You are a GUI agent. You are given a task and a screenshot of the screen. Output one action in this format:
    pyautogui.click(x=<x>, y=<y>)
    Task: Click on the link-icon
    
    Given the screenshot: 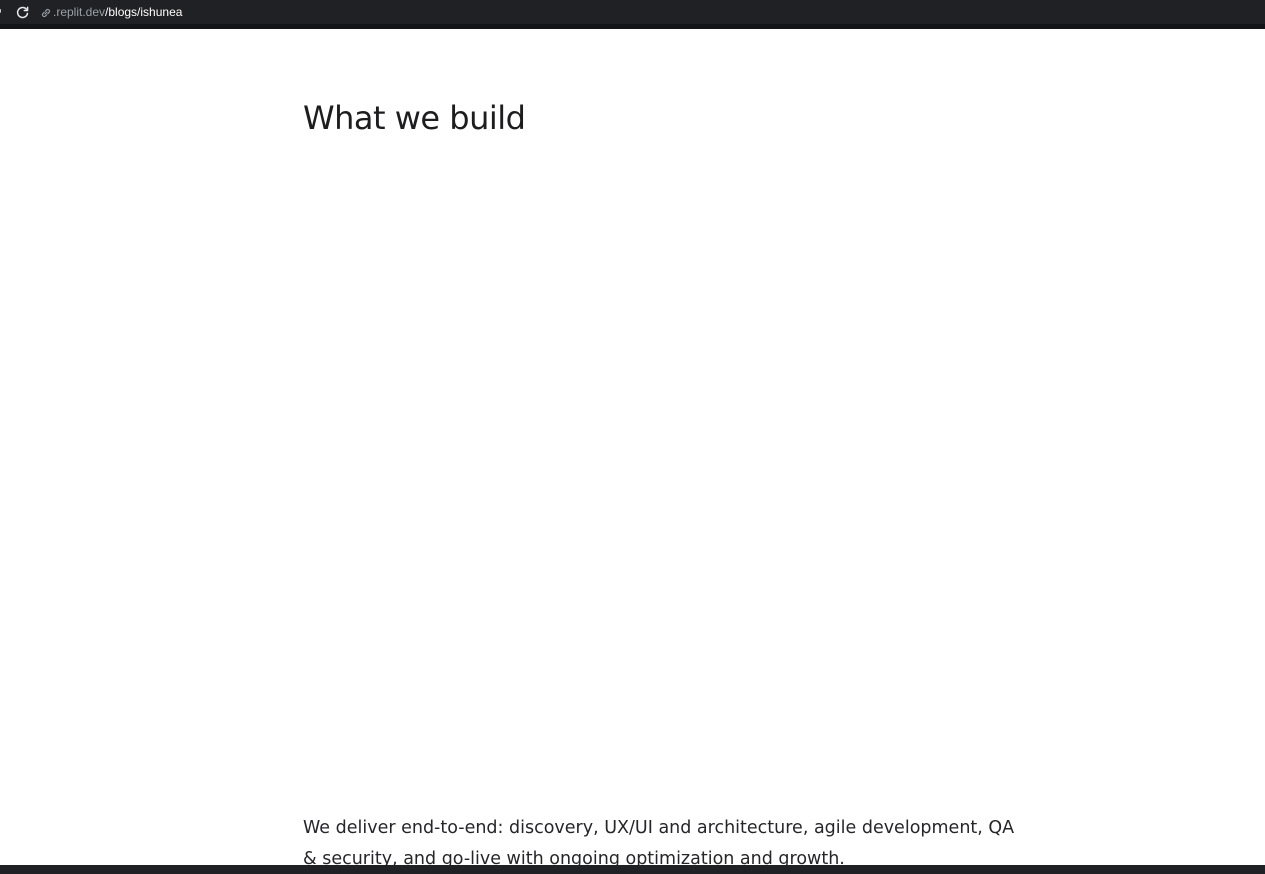 What is the action you would take?
    pyautogui.click(x=46, y=13)
    